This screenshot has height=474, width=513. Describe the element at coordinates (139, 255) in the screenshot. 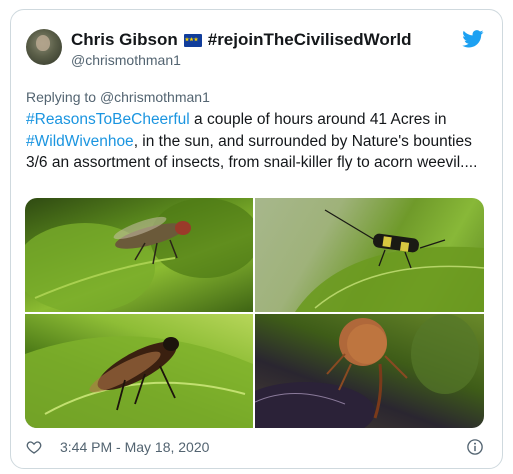

I see `photo-snail-killer-fly` at that location.